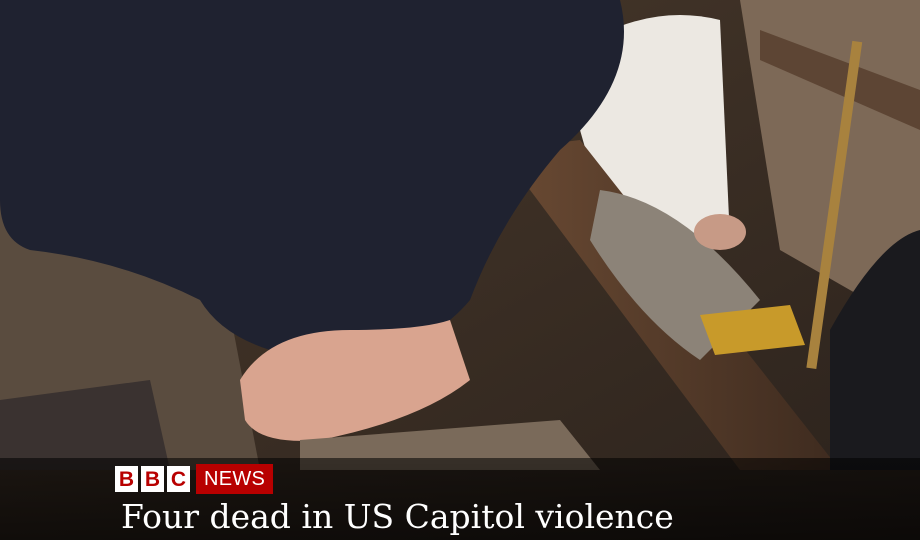 This screenshot has height=540, width=920. What do you see at coordinates (194, 479) in the screenshot?
I see `bbc-news-logo: B B C NEWS` at bounding box center [194, 479].